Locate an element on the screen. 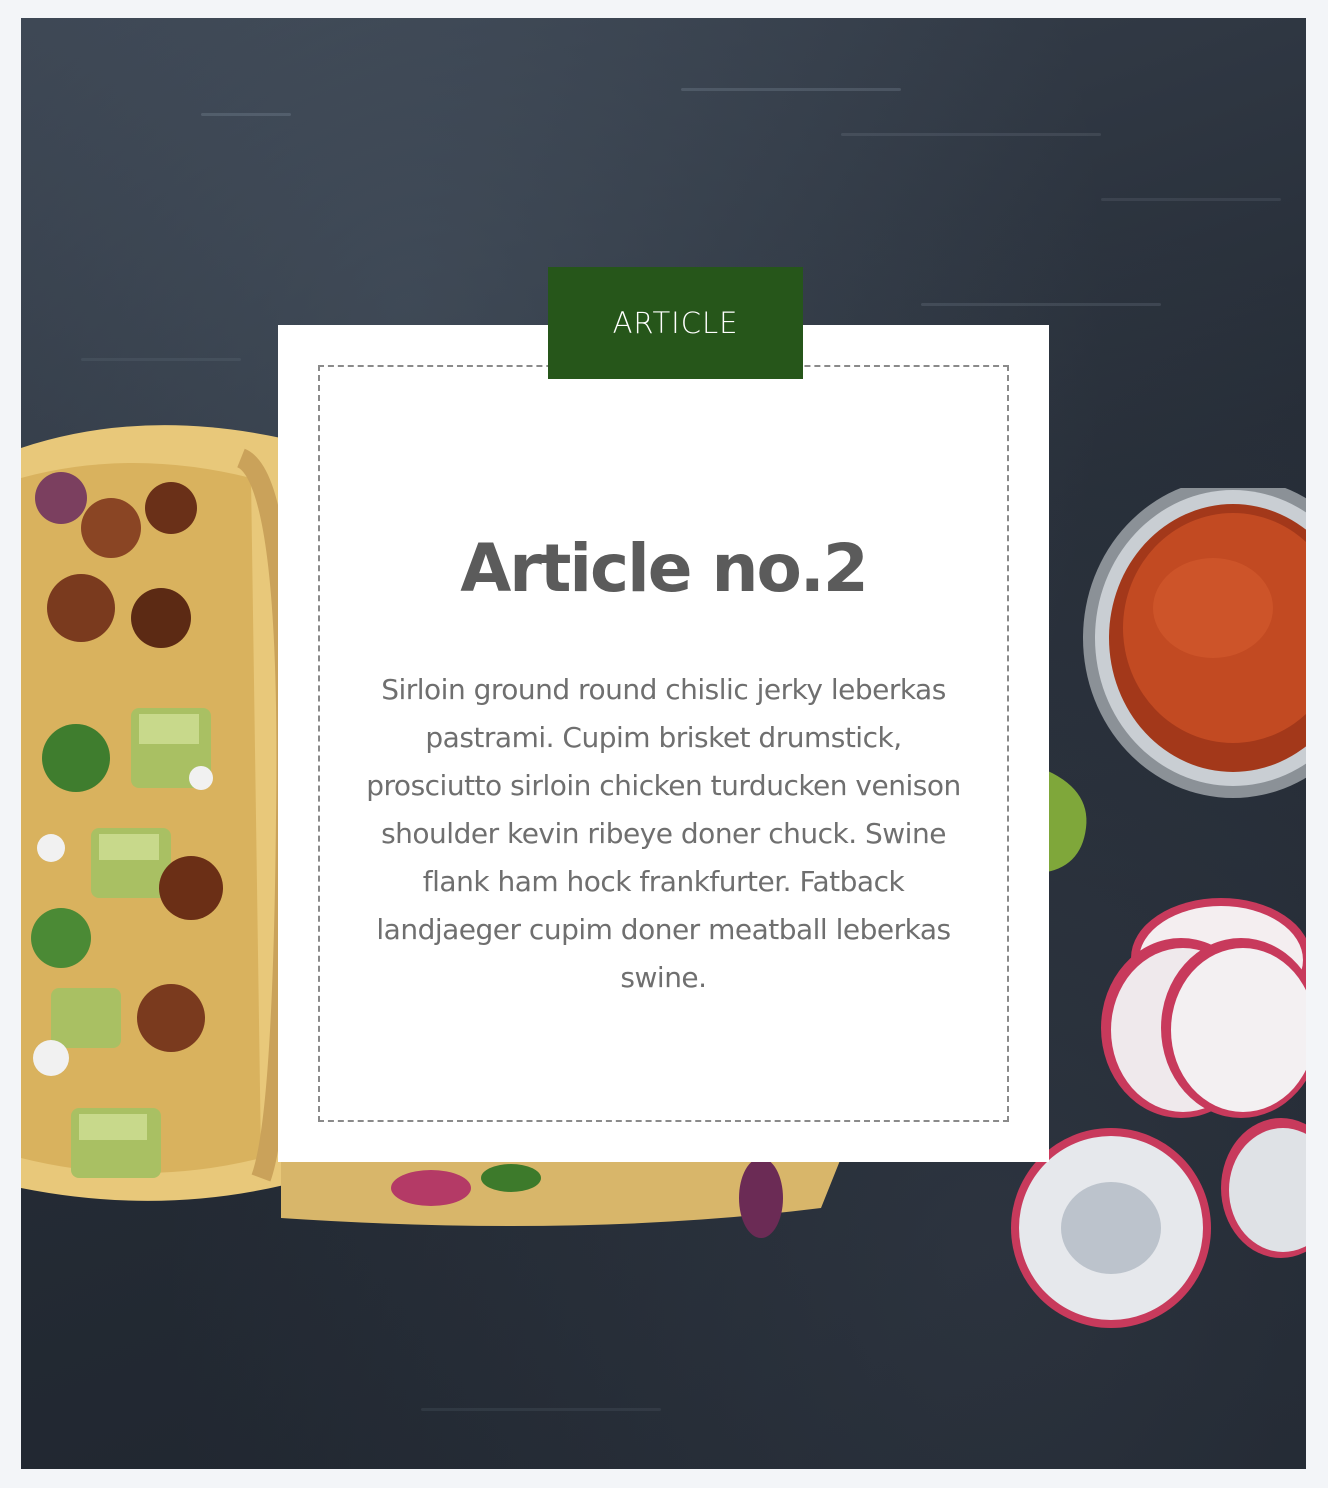 This screenshot has width=1328, height=1488. article-title: Article no.2 is located at coordinates (664, 568).